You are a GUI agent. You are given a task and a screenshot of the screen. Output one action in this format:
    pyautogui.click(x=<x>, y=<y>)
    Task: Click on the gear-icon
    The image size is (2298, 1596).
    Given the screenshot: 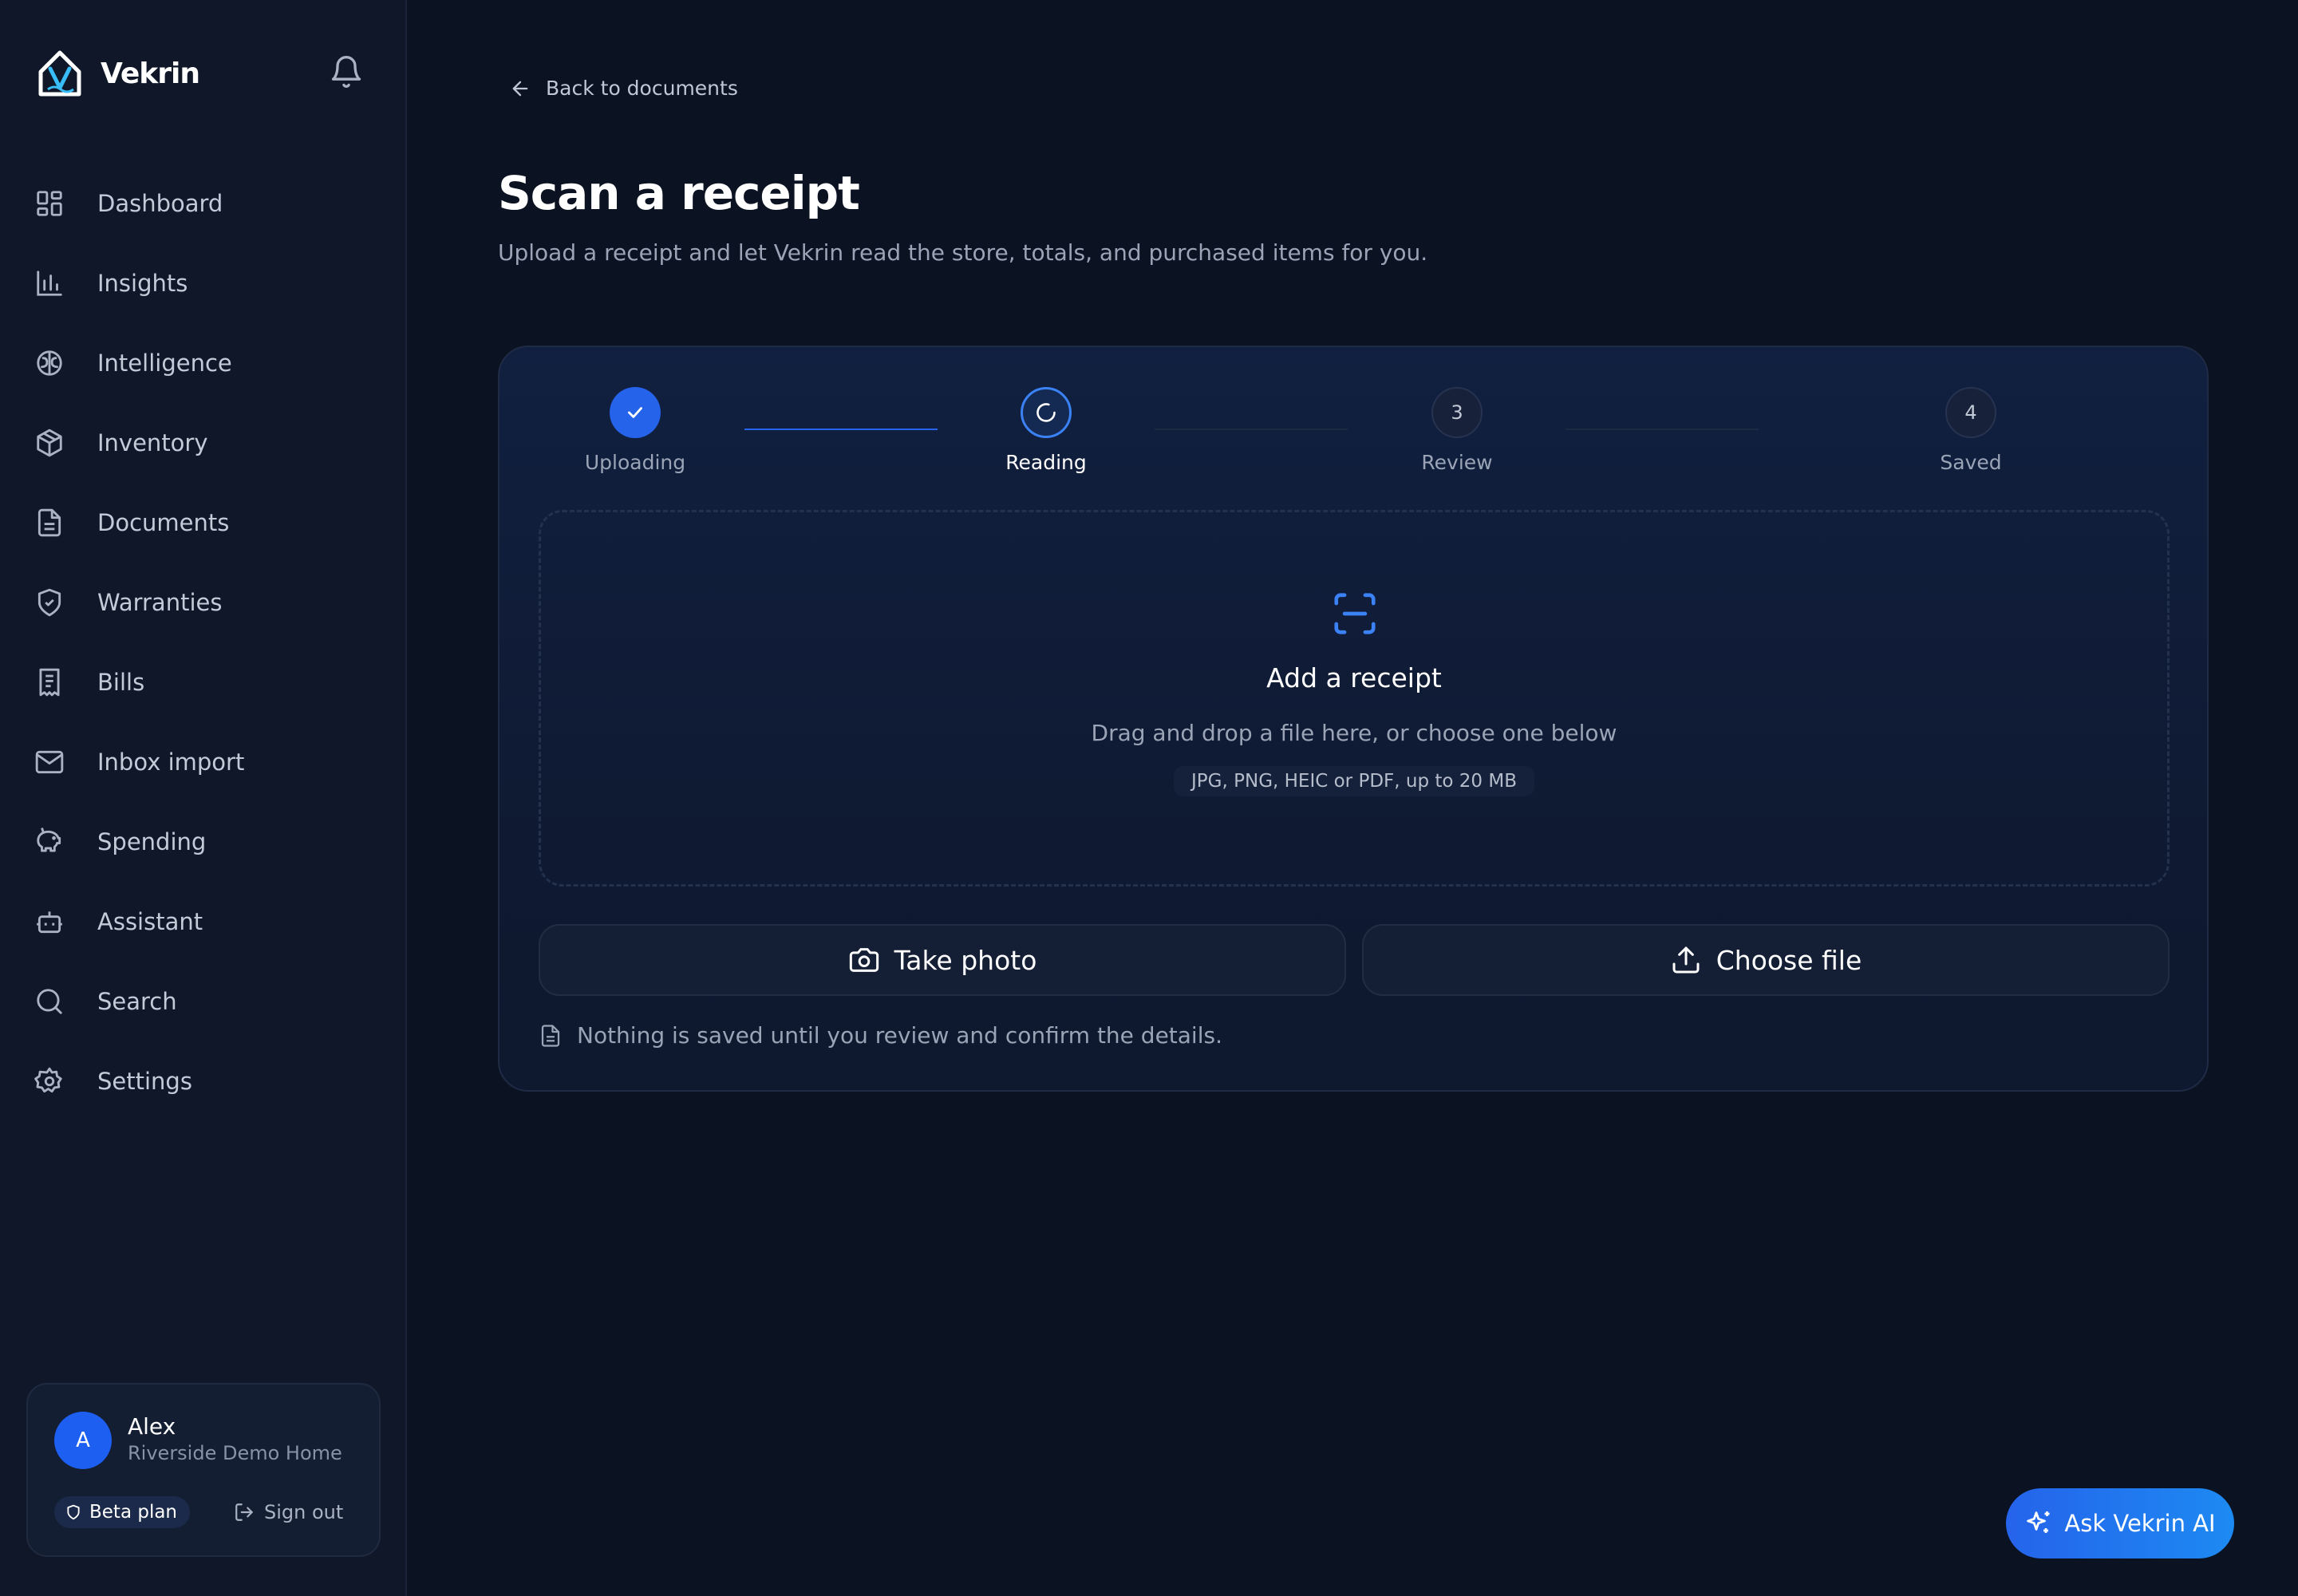 What is the action you would take?
    pyautogui.click(x=49, y=1081)
    